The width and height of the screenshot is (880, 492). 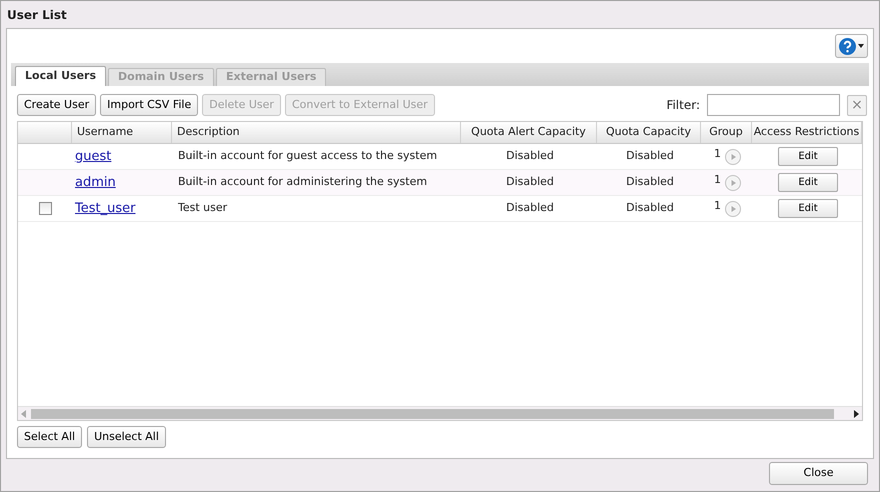 What do you see at coordinates (126, 437) in the screenshot?
I see `selection-button: Unselect All` at bounding box center [126, 437].